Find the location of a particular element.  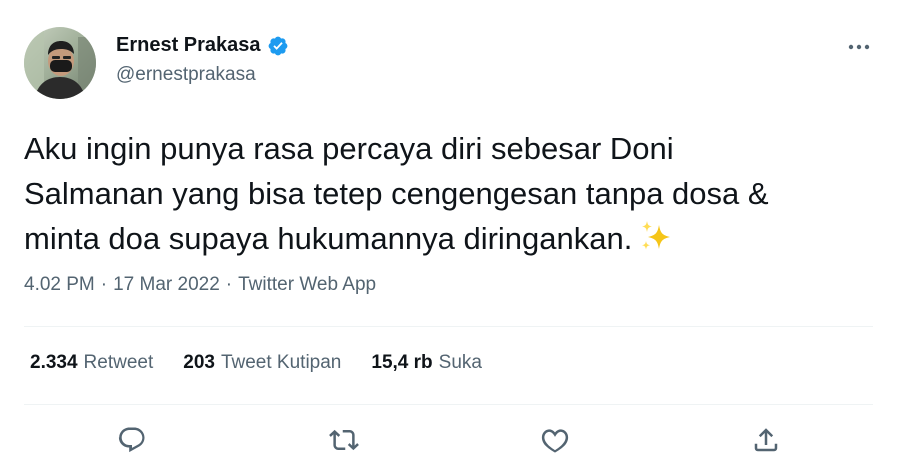

likes-label: Suka is located at coordinates (460, 362).